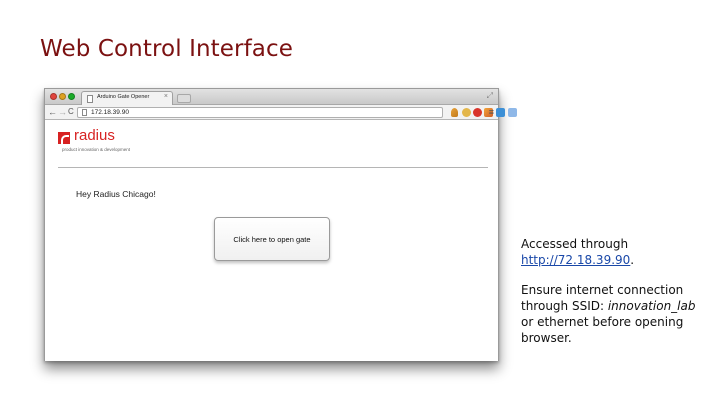 The height and width of the screenshot is (405, 720). Describe the element at coordinates (53, 96) in the screenshot. I see `close-window-icon` at that location.